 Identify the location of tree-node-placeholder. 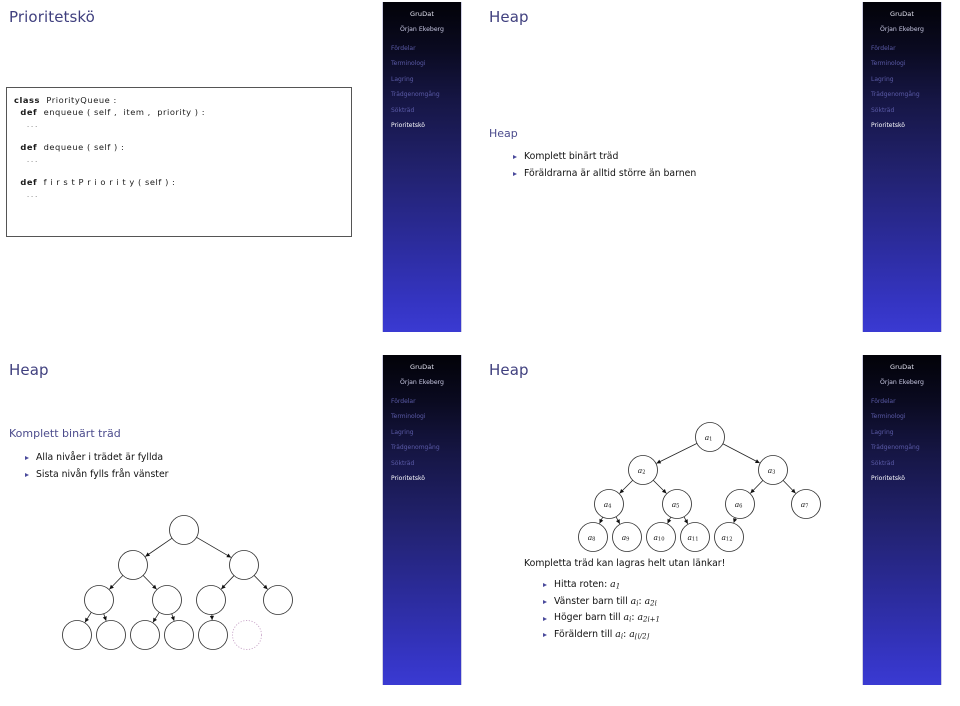
(247, 635).